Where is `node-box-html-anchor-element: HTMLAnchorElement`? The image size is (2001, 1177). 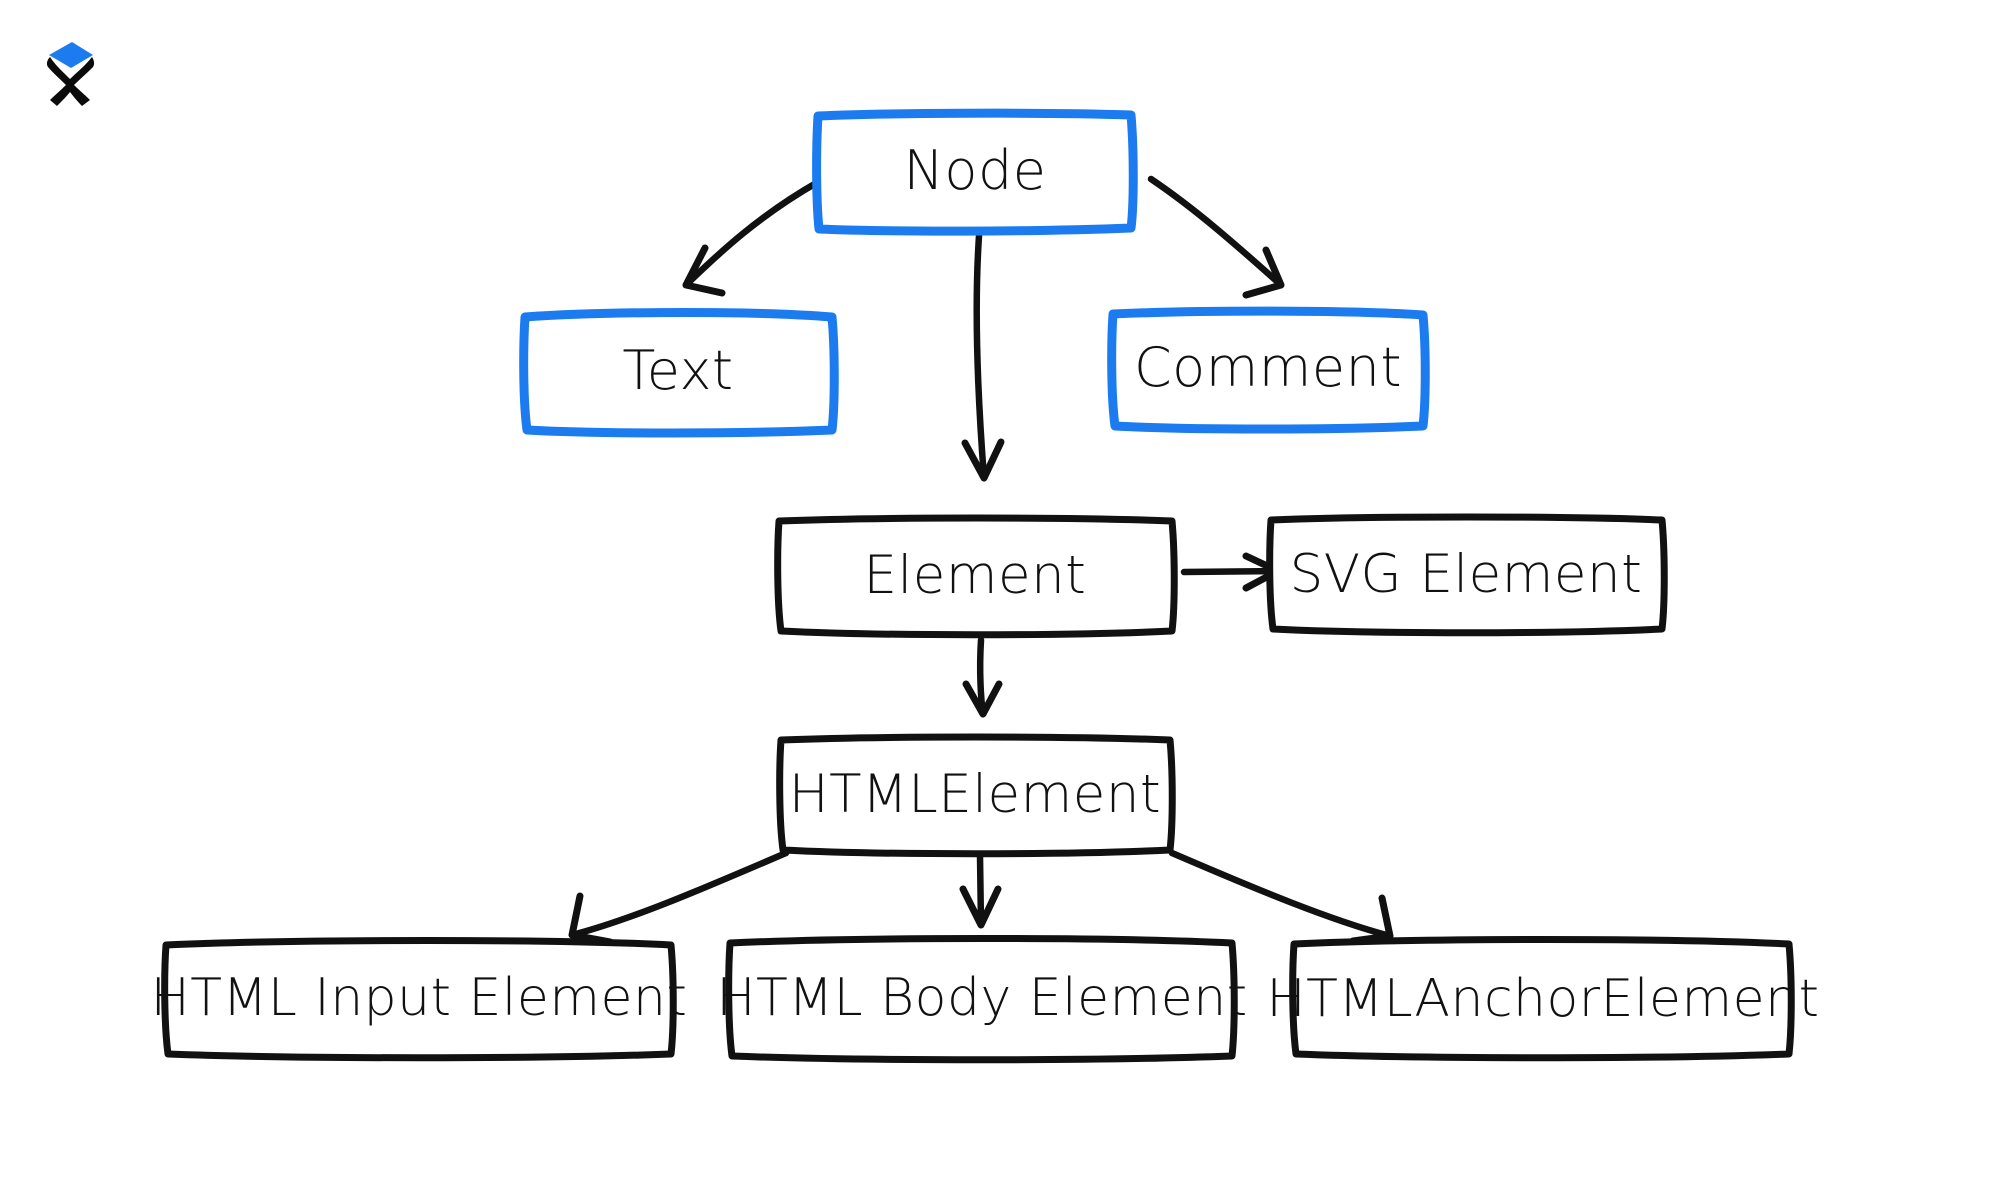
node-box-html-anchor-element: HTMLAnchorElement is located at coordinates (1543, 999).